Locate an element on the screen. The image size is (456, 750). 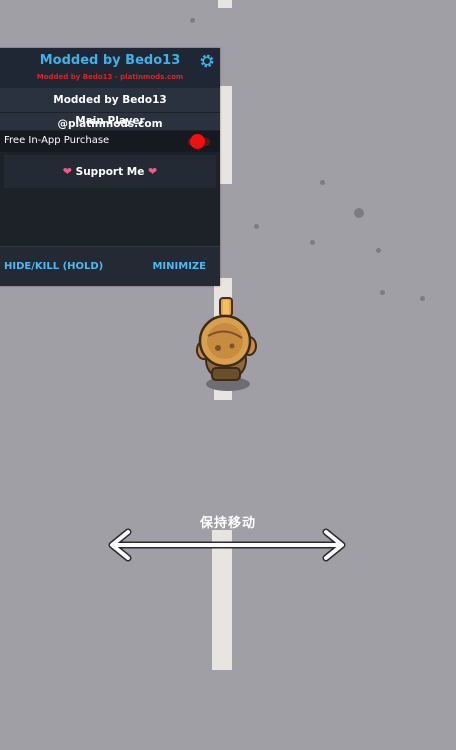
menu-subtitle: Modded by Bedo13 - platinmods.com is located at coordinates (110, 77).